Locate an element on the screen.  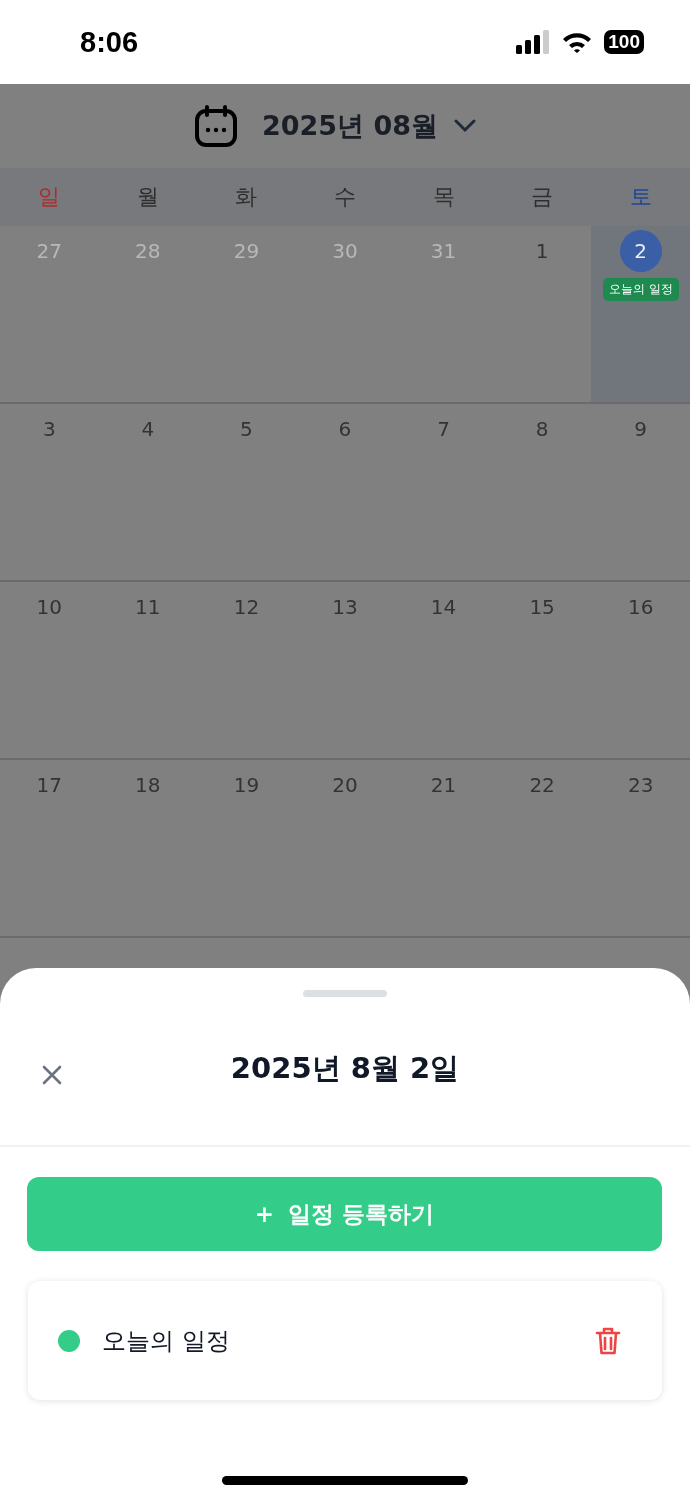
sheet-handle is located at coordinates (345, 993).